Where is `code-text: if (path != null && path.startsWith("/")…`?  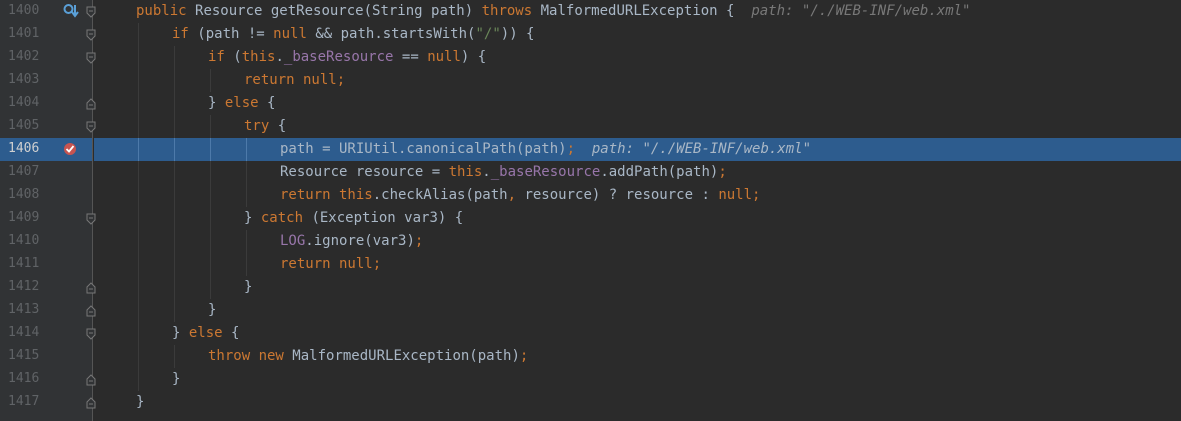 code-text: if (path != null && path.startsWith("/")… is located at coordinates (353, 34).